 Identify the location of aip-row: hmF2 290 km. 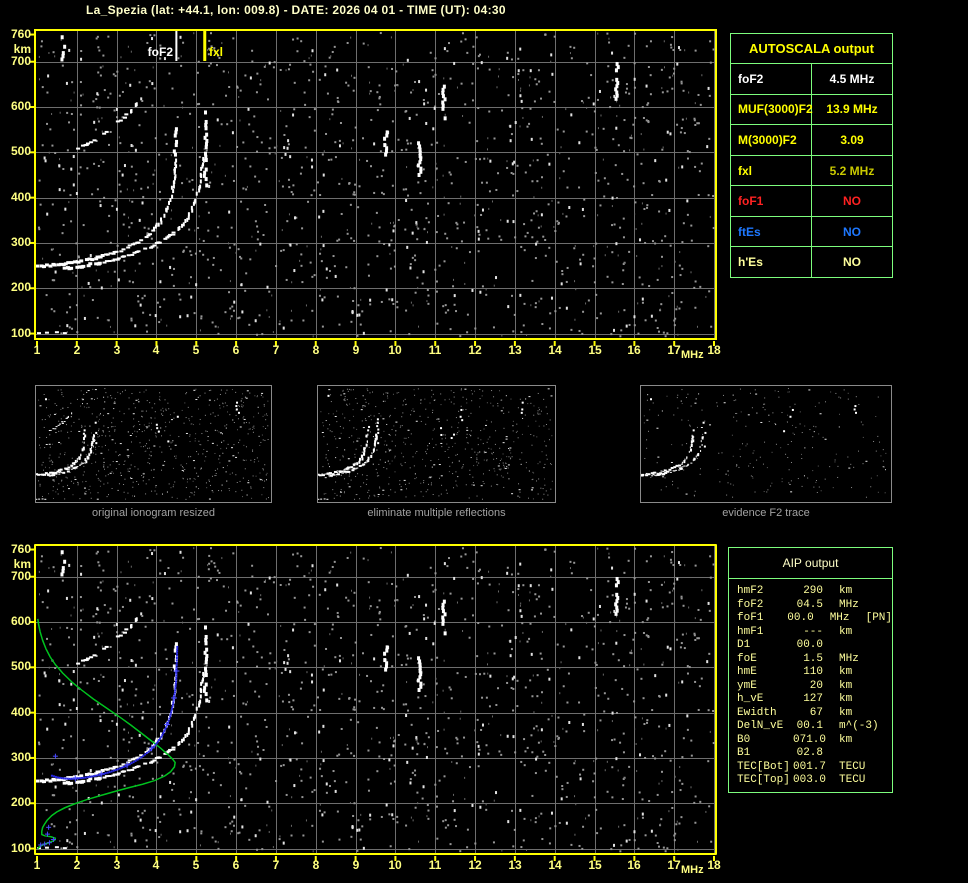
(814, 592).